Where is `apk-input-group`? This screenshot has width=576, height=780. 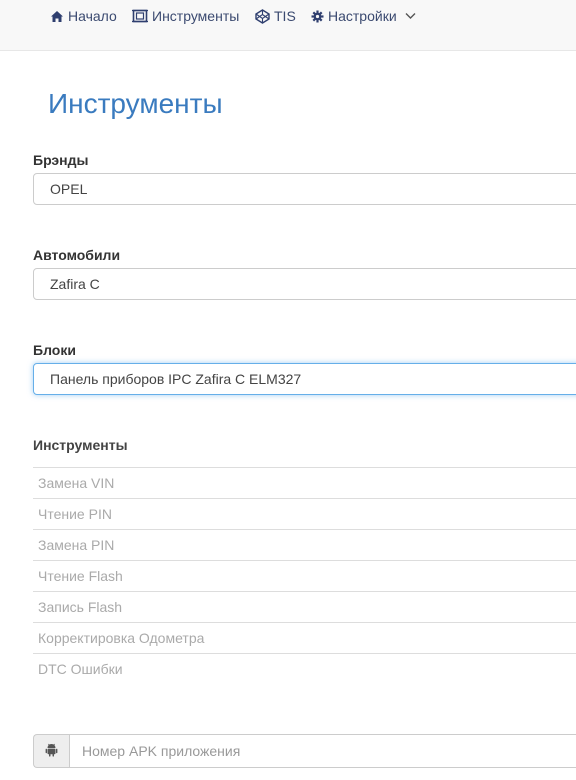 apk-input-group is located at coordinates (304, 751).